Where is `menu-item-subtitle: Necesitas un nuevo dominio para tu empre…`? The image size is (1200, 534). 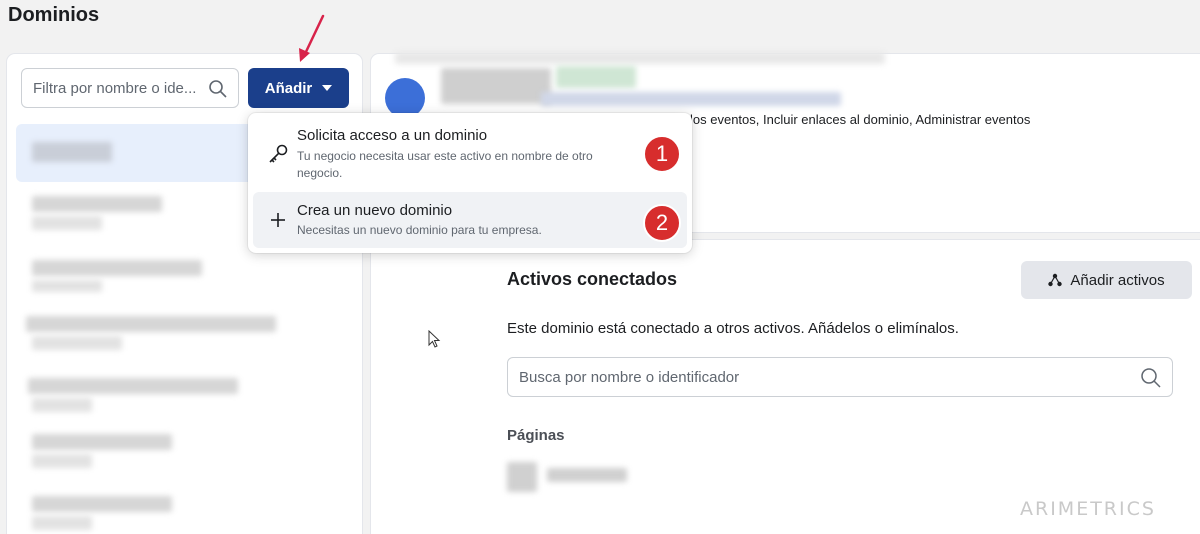 menu-item-subtitle: Necesitas un nuevo dominio para tu empre… is located at coordinates (419, 230).